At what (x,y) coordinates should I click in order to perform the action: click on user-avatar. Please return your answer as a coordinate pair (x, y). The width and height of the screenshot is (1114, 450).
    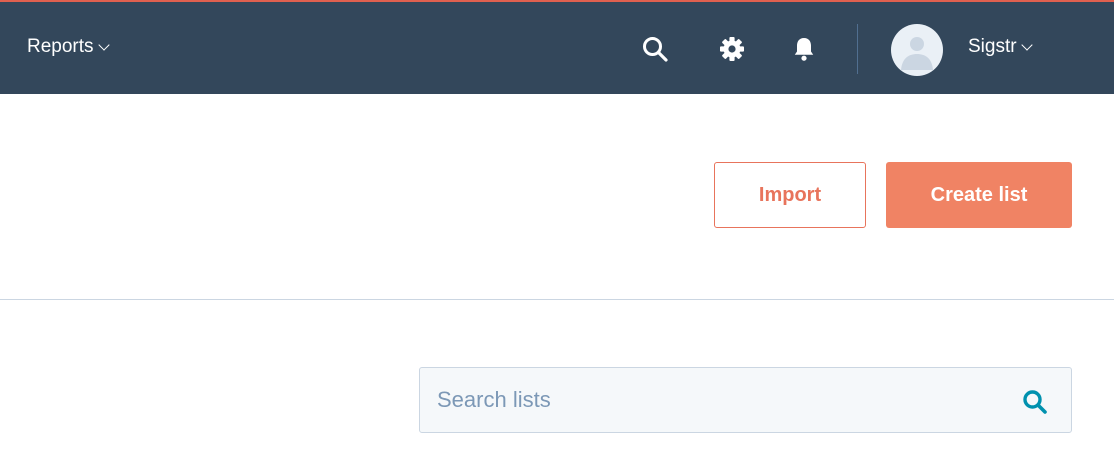
    Looking at the image, I should click on (917, 50).